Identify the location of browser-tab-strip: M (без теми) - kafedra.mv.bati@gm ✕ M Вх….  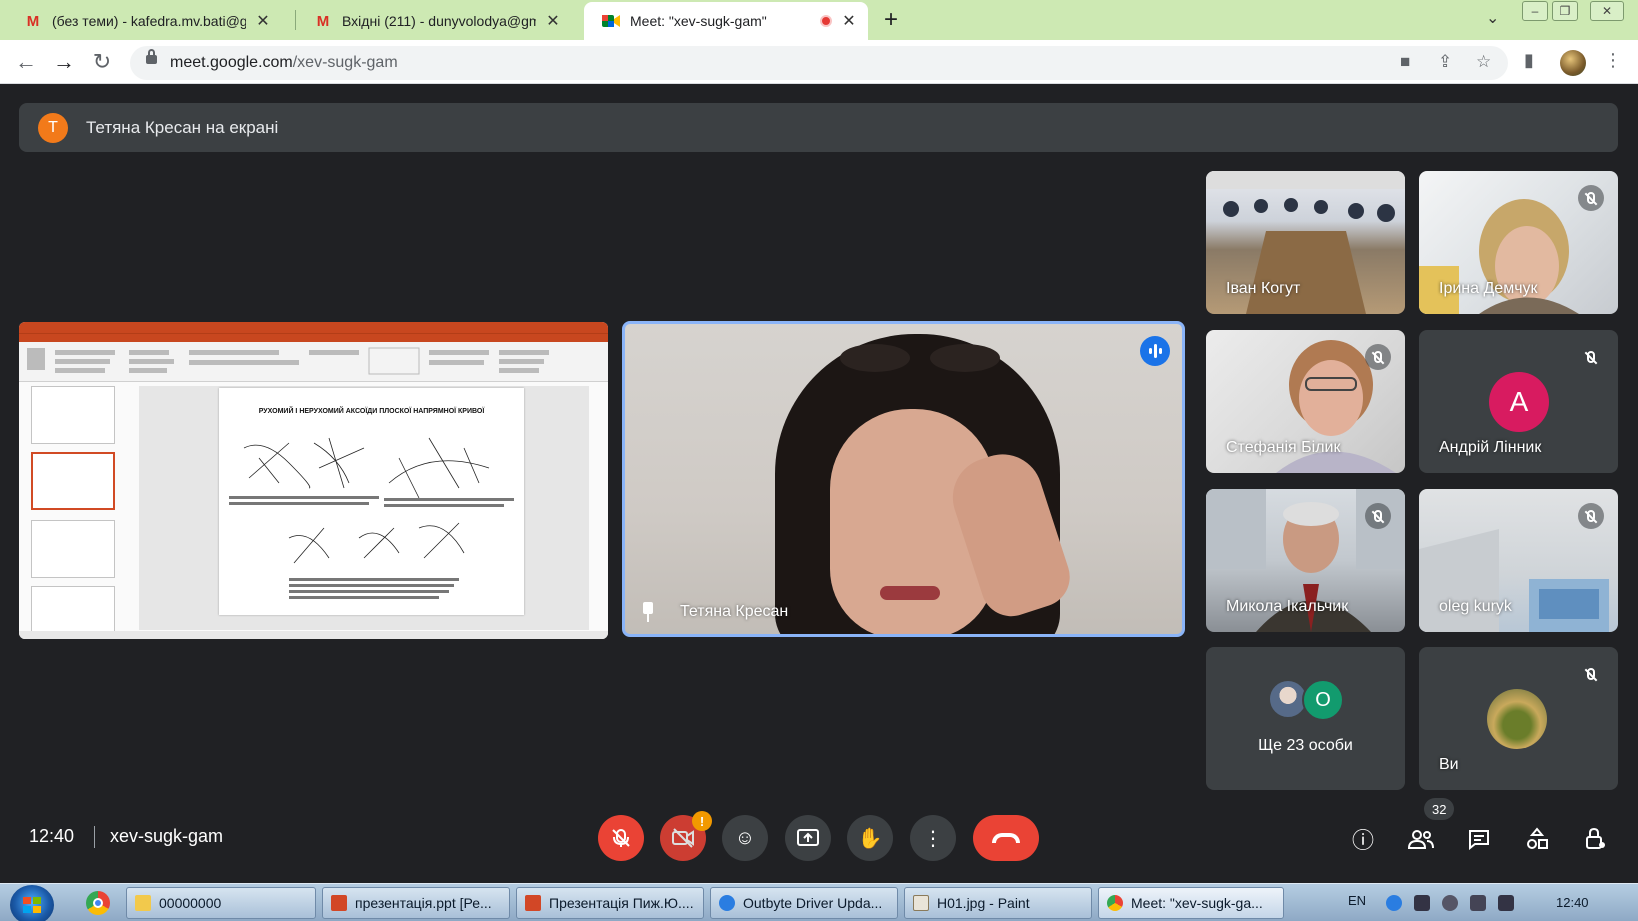
(819, 20).